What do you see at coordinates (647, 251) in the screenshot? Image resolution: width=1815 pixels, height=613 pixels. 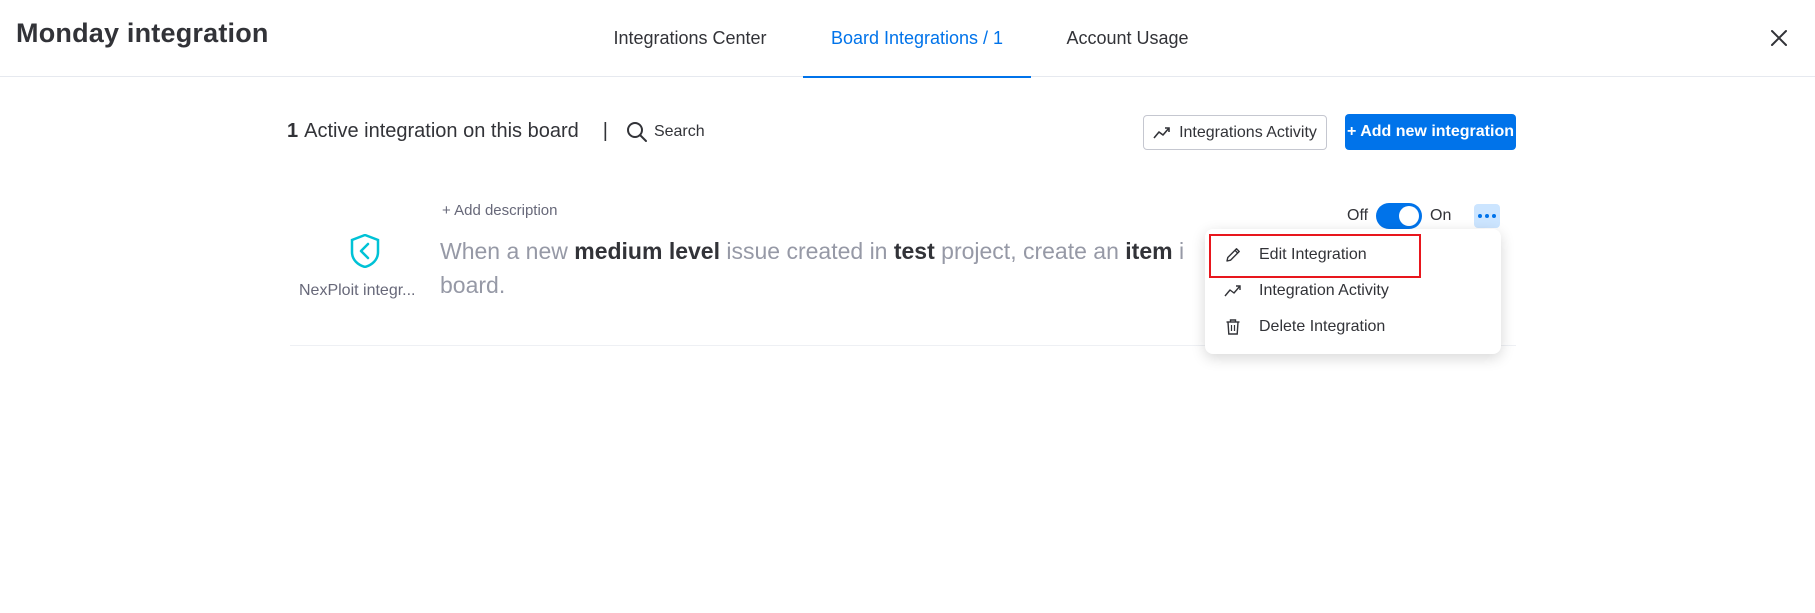 I see `recipe-field: medium level` at bounding box center [647, 251].